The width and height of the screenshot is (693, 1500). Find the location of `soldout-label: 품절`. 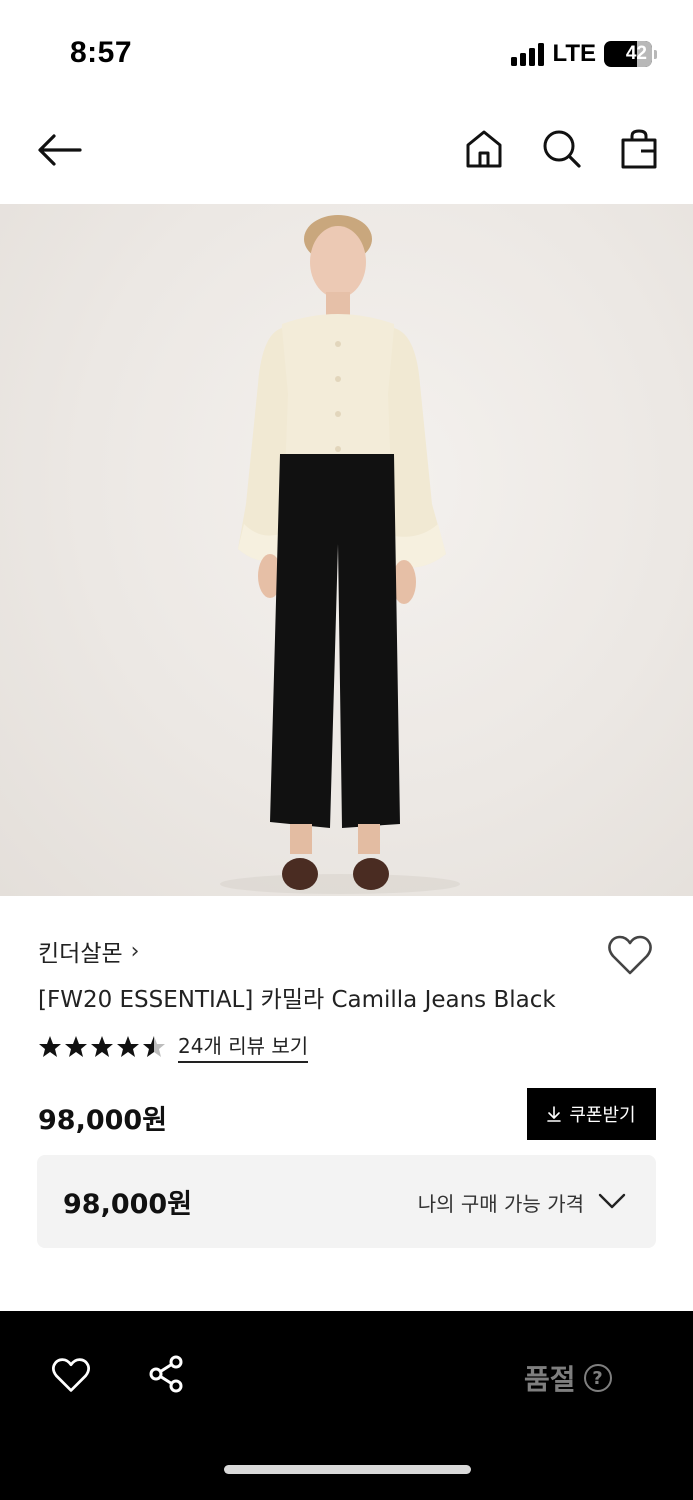

soldout-label: 품절 is located at coordinates (550, 1379).